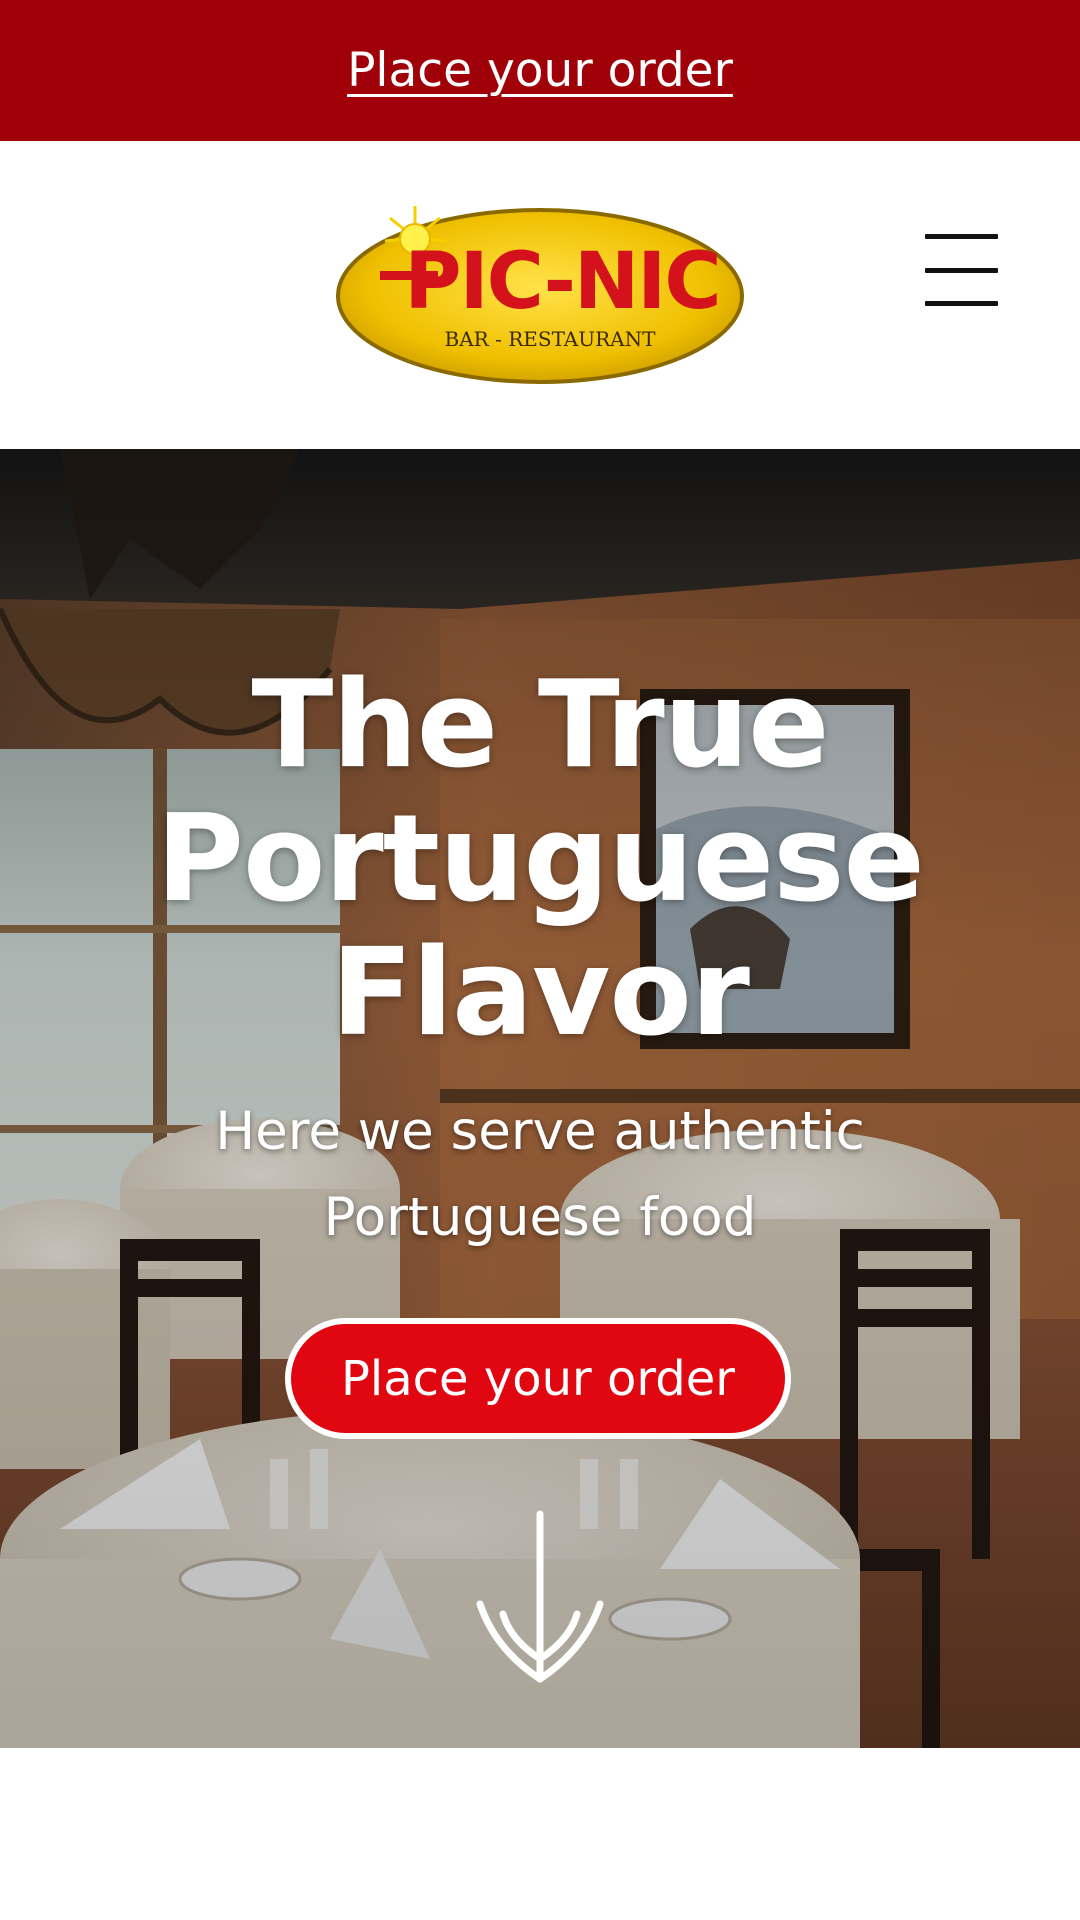  I want to click on hero-title-line-2: Portuguese, so click(540, 859).